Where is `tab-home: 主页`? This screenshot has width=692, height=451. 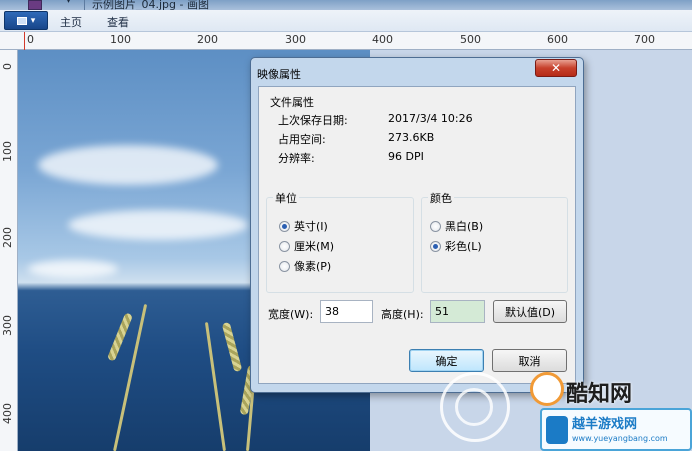
tab-home: 主页 is located at coordinates (71, 22).